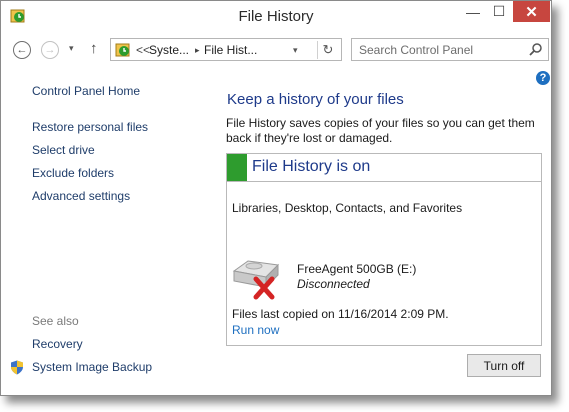 The image size is (569, 412). I want to click on disconnected-drive-icon, so click(256, 280).